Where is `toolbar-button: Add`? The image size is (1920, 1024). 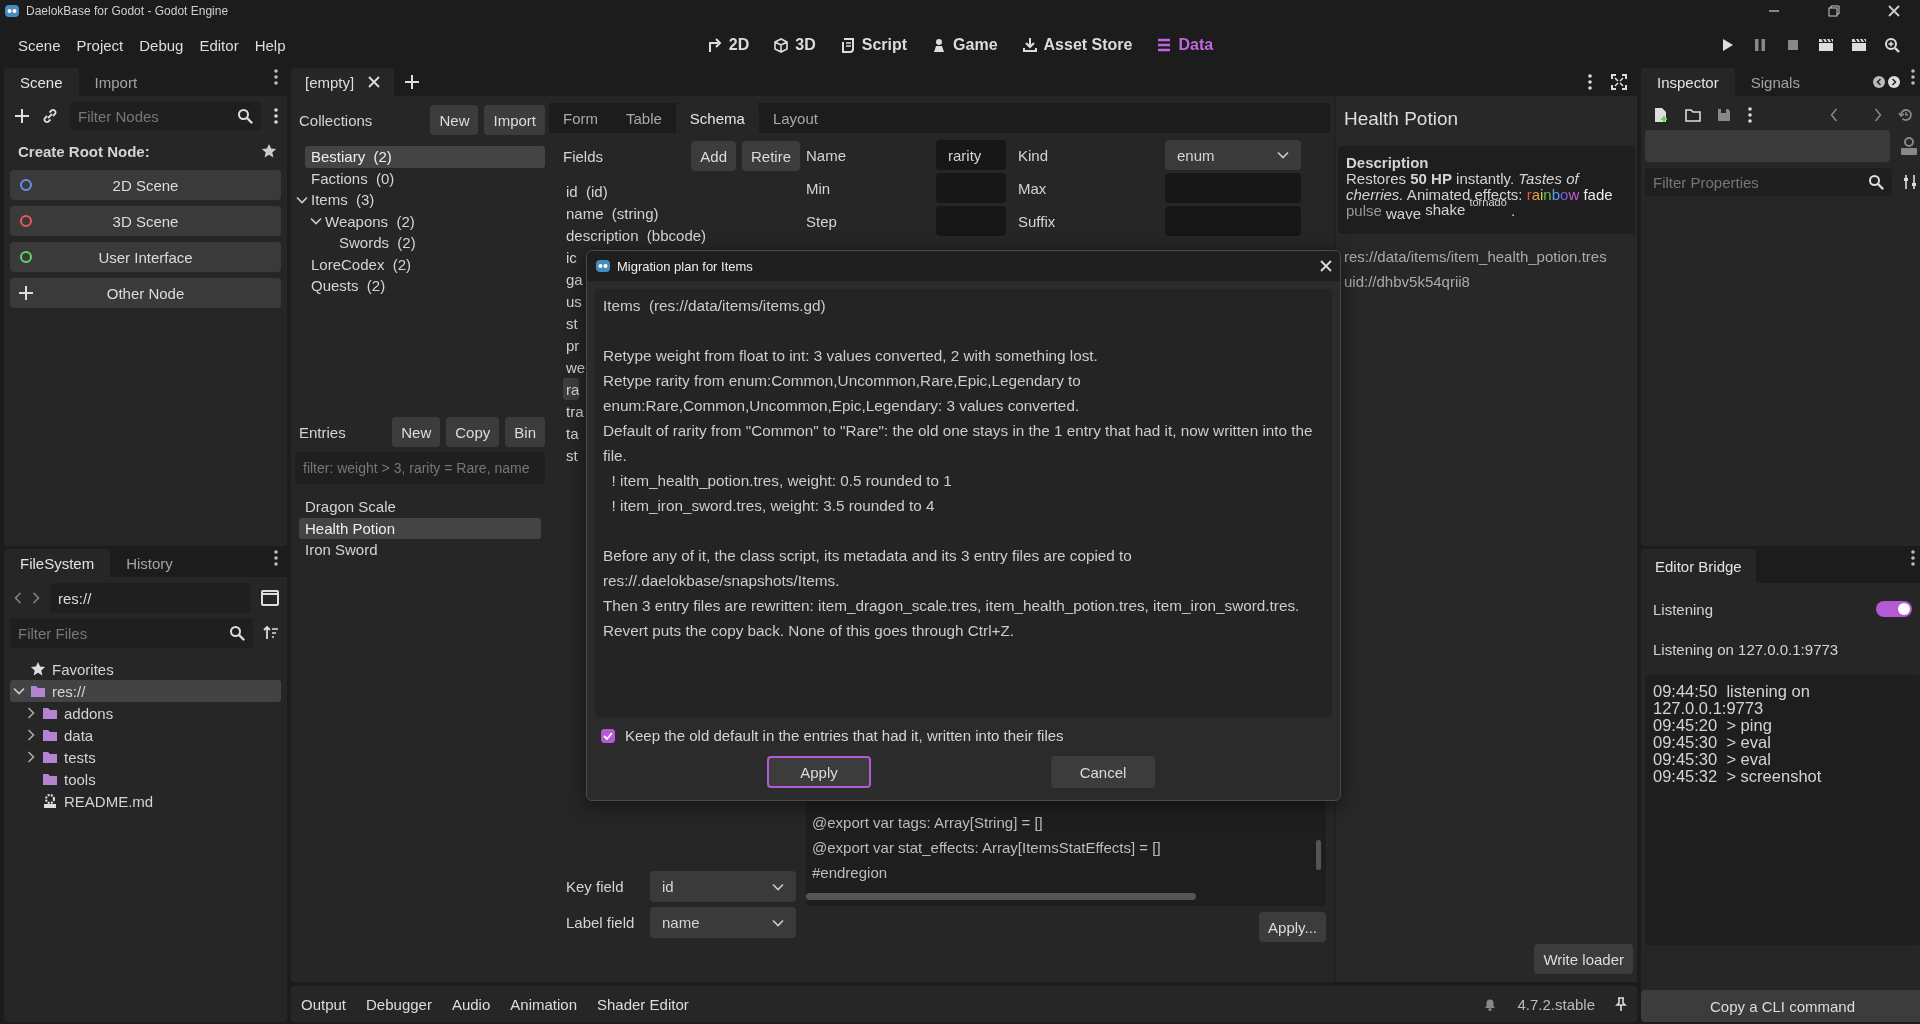
toolbar-button: Add is located at coordinates (713, 156).